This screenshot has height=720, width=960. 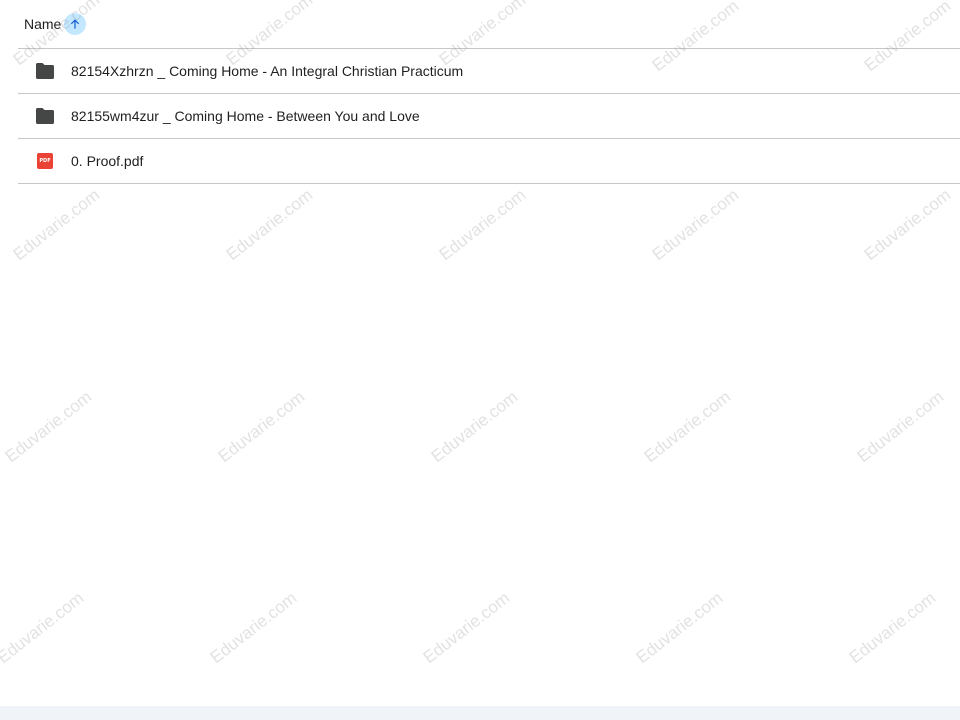 What do you see at coordinates (107, 161) in the screenshot?
I see `file-name: 0. Proof.pdf` at bounding box center [107, 161].